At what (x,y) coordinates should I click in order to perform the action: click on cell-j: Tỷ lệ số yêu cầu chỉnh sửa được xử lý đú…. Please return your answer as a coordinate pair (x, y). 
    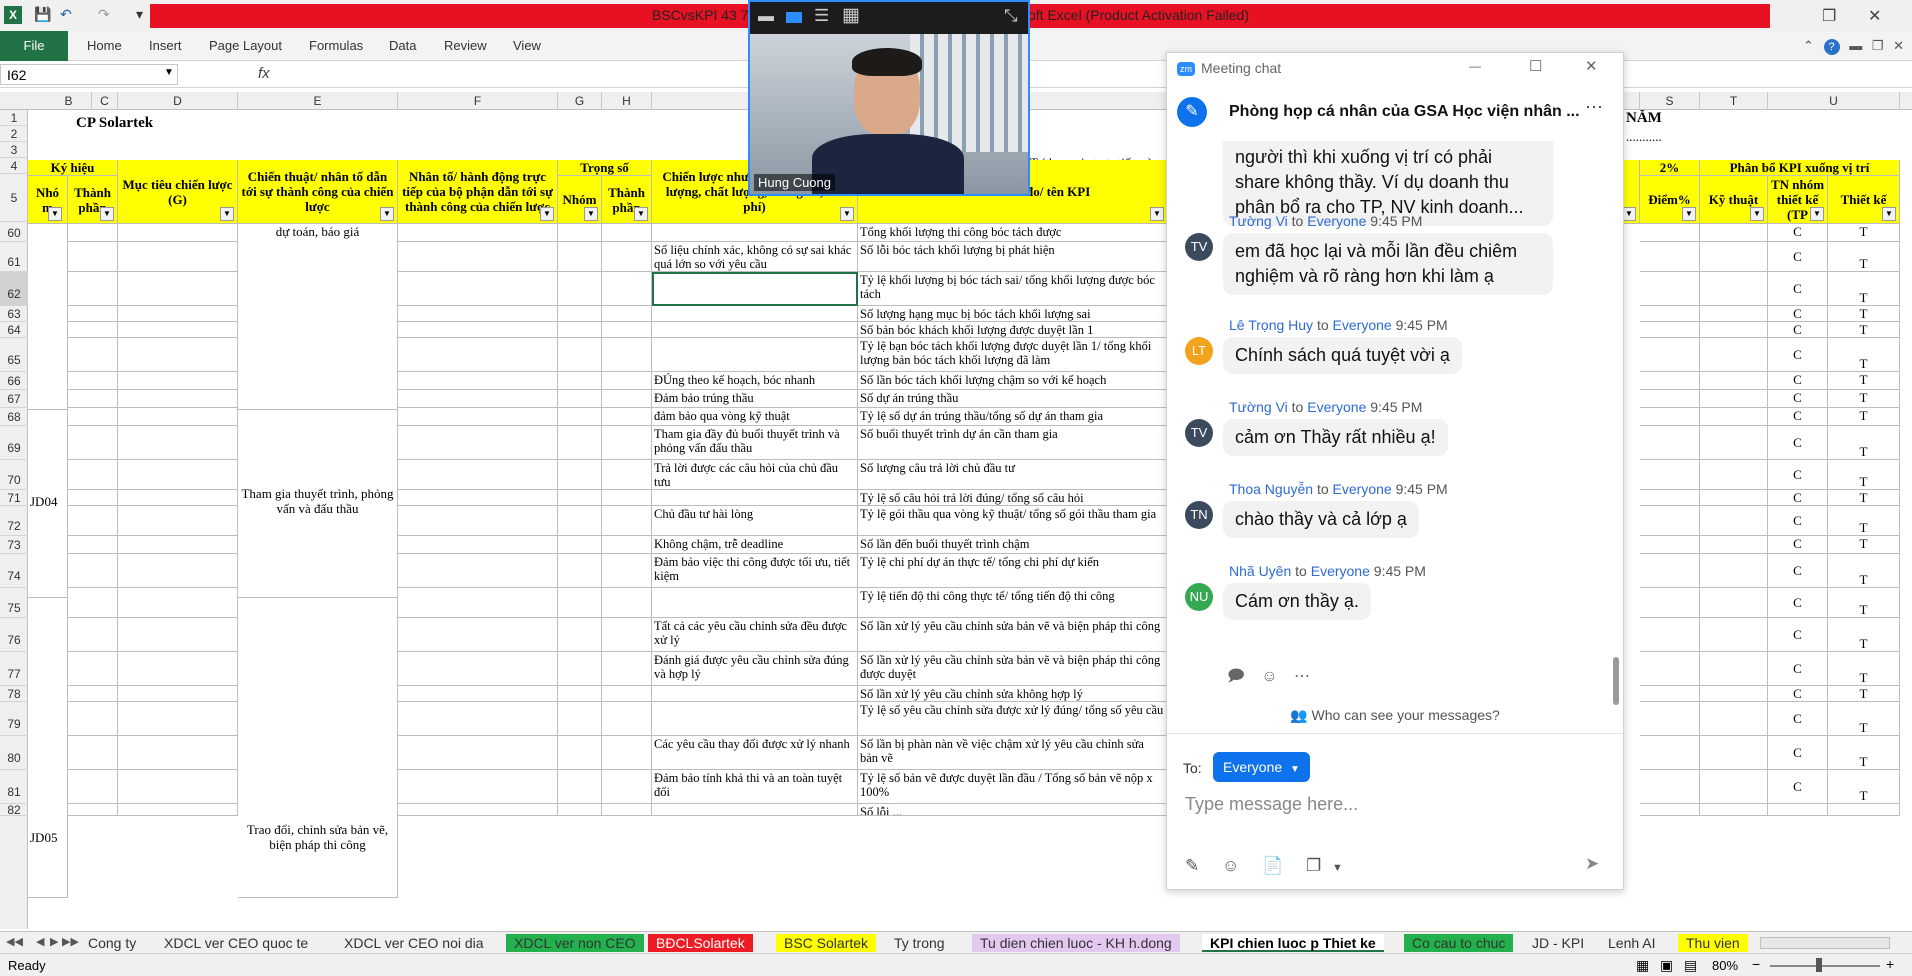
    Looking at the image, I should click on (1013, 719).